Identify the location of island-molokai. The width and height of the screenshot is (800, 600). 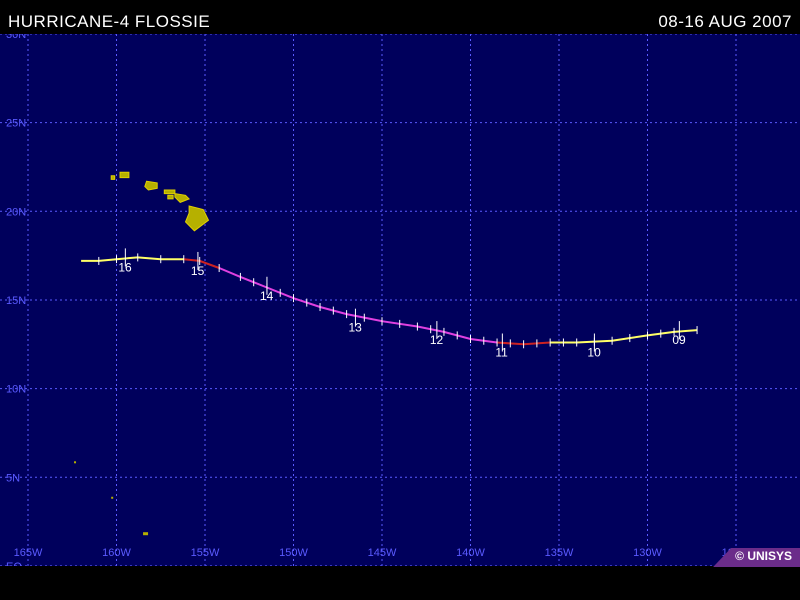
(169, 192).